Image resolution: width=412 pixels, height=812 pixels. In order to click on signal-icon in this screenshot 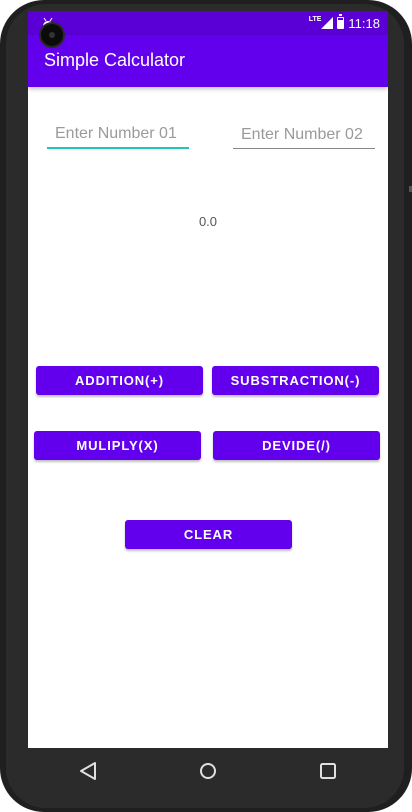, I will do `click(327, 23)`.